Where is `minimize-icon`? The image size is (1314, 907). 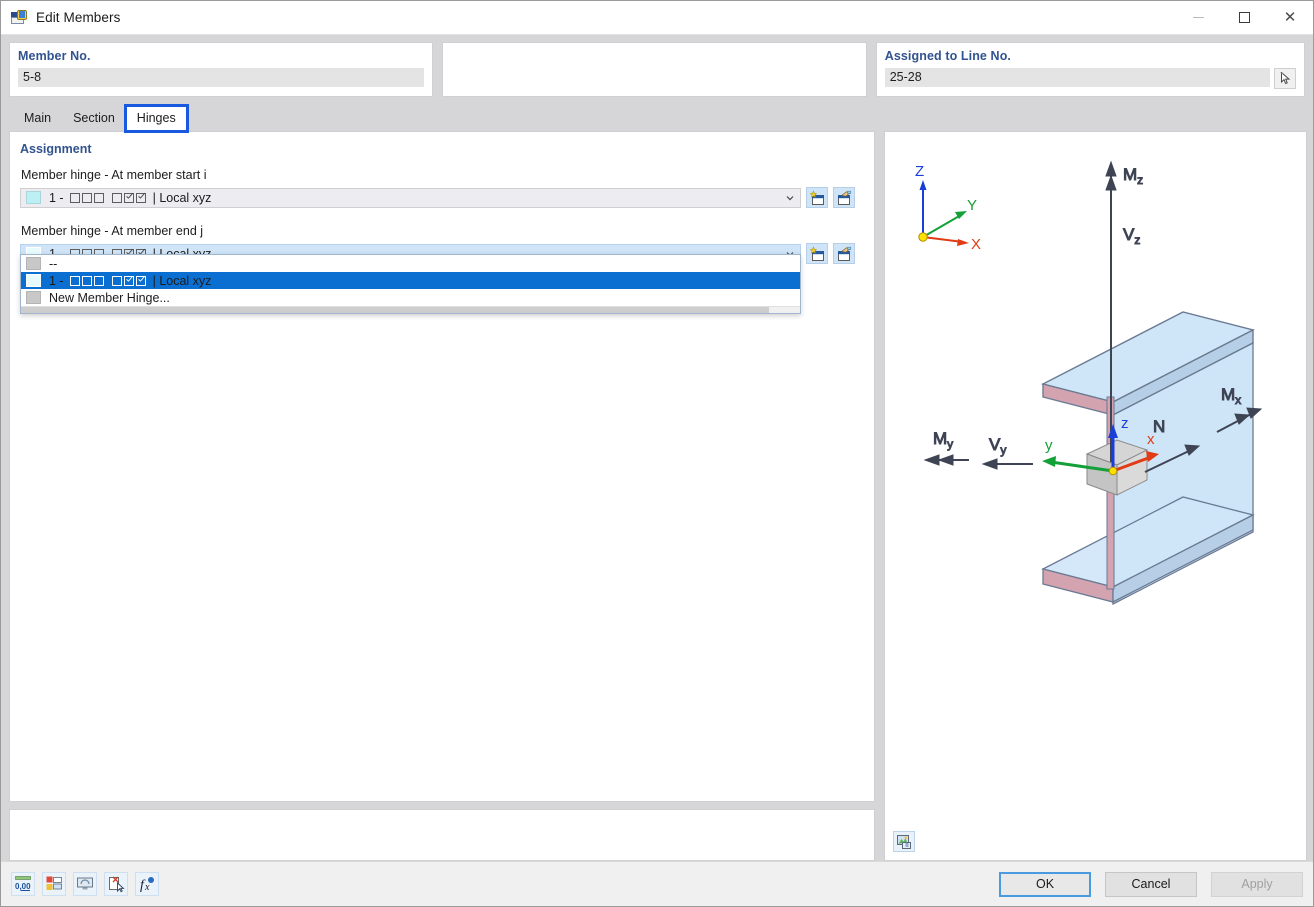 minimize-icon is located at coordinates (1198, 17).